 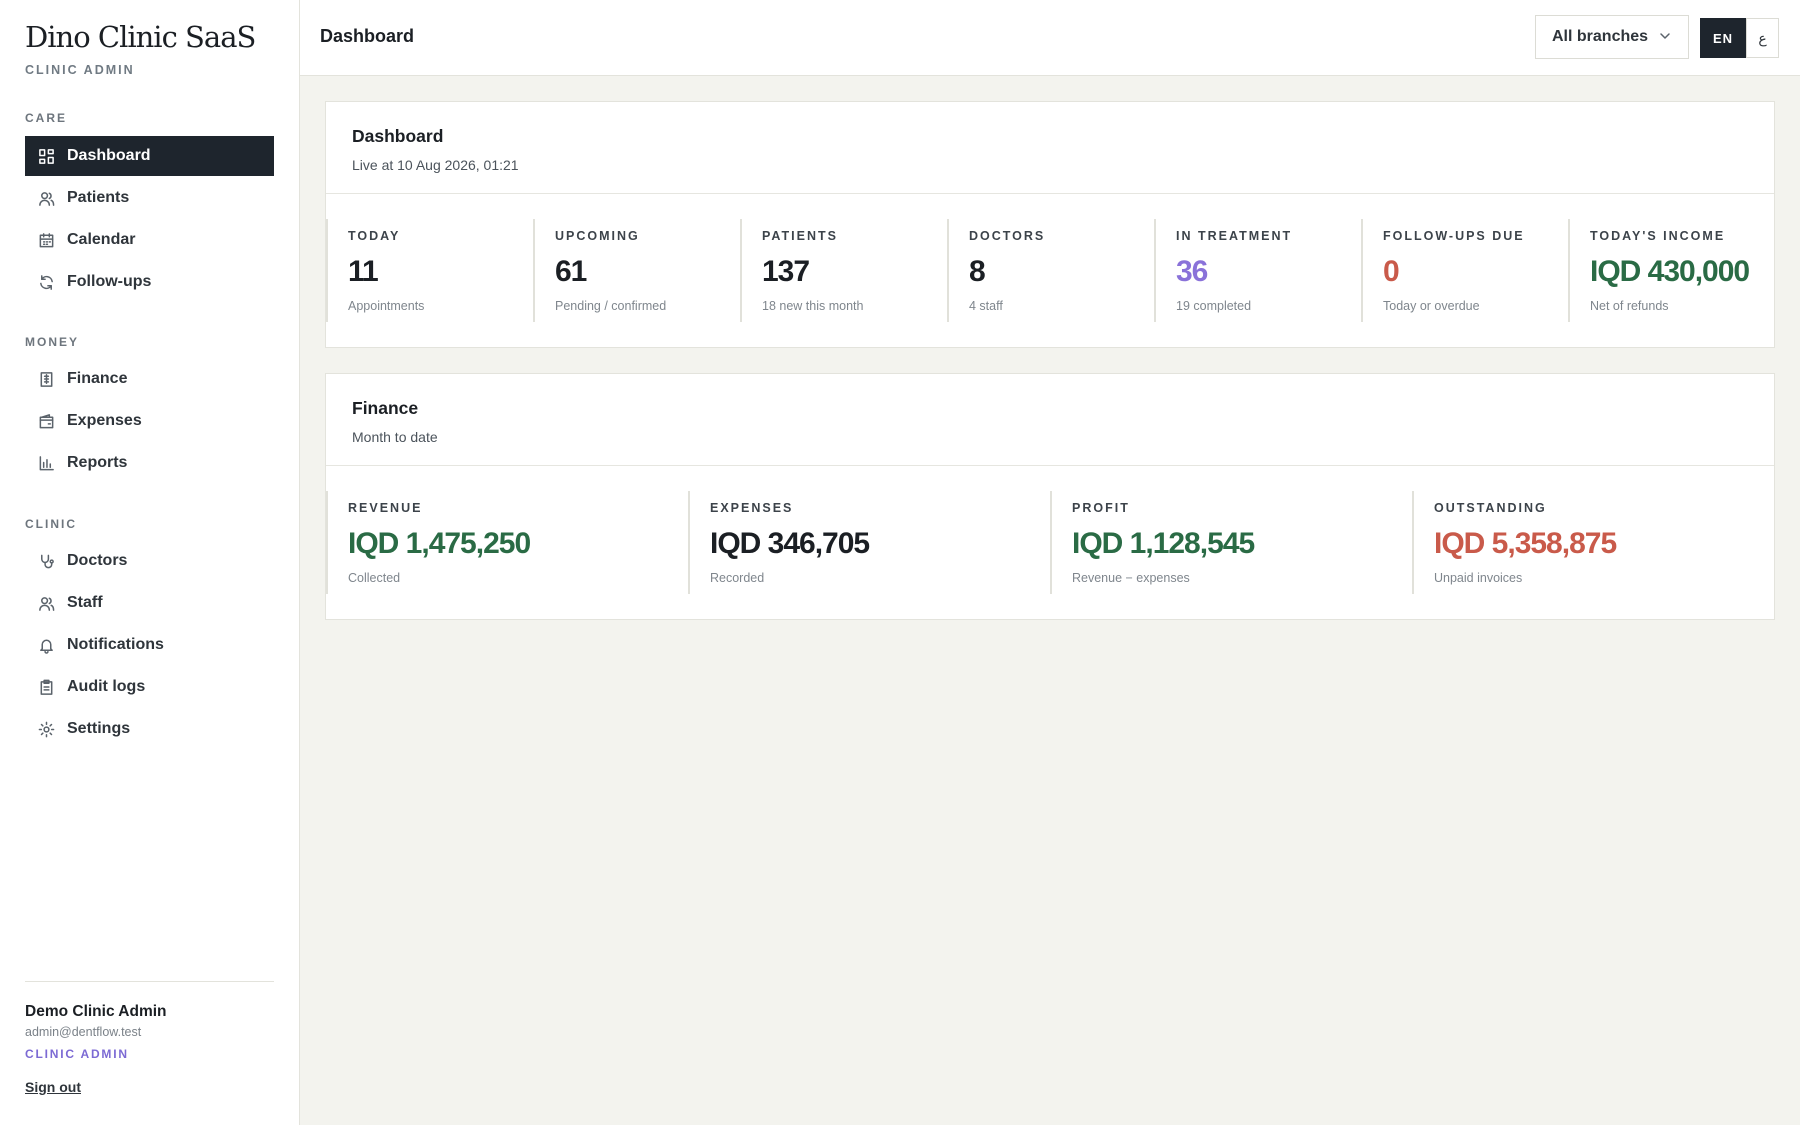 What do you see at coordinates (149, 198) in the screenshot?
I see `sidebar-item-patients: Patients` at bounding box center [149, 198].